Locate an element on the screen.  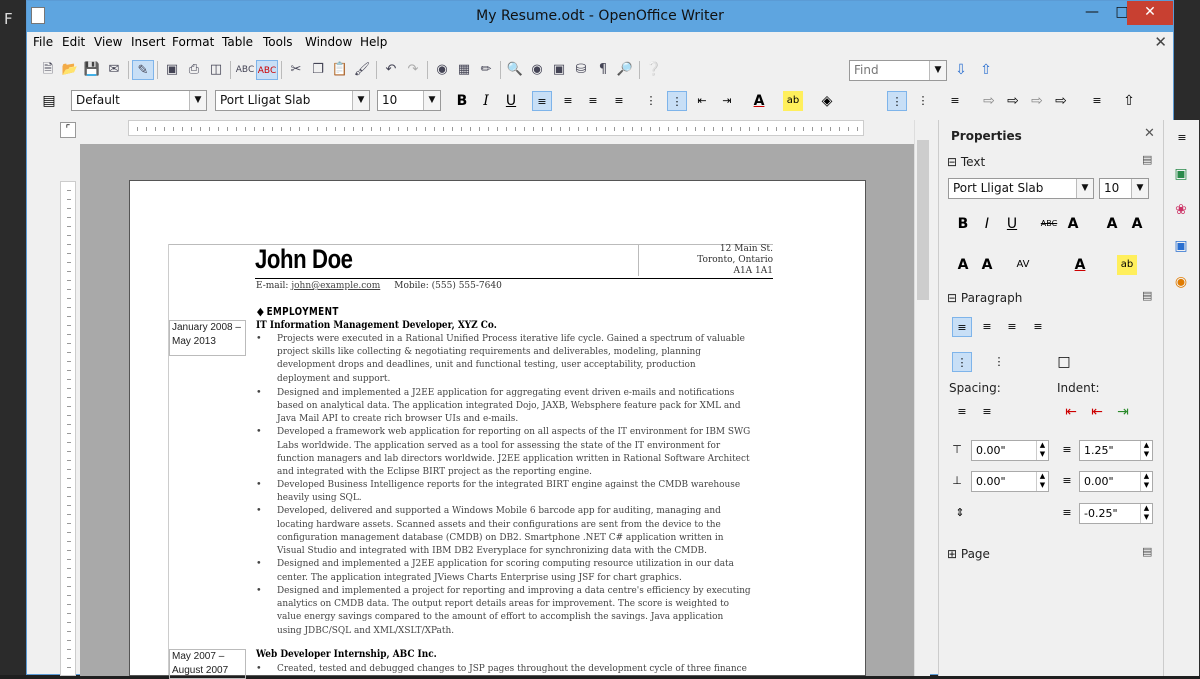
above-spacing-input: 0.00" ▲ ▼ is located at coordinates (1010, 450).